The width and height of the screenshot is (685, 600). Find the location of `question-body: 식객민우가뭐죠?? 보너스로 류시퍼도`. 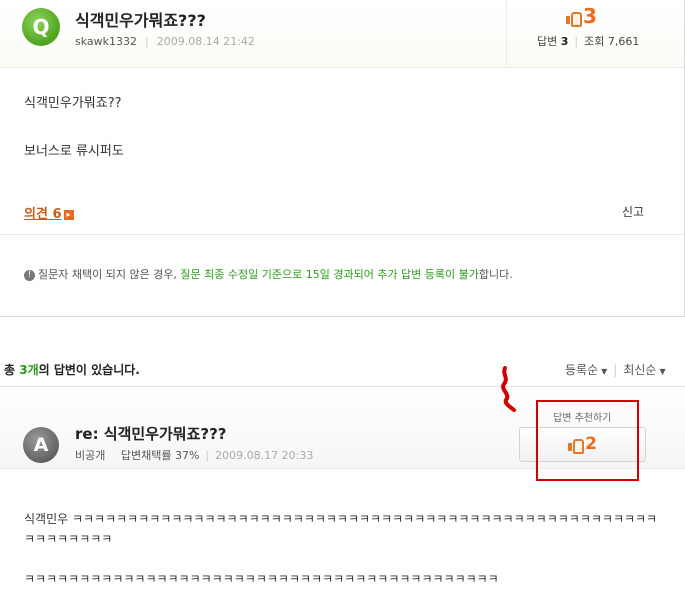

question-body: 식객민우가뭐죠?? 보너스로 류시퍼도 is located at coordinates (74, 140).